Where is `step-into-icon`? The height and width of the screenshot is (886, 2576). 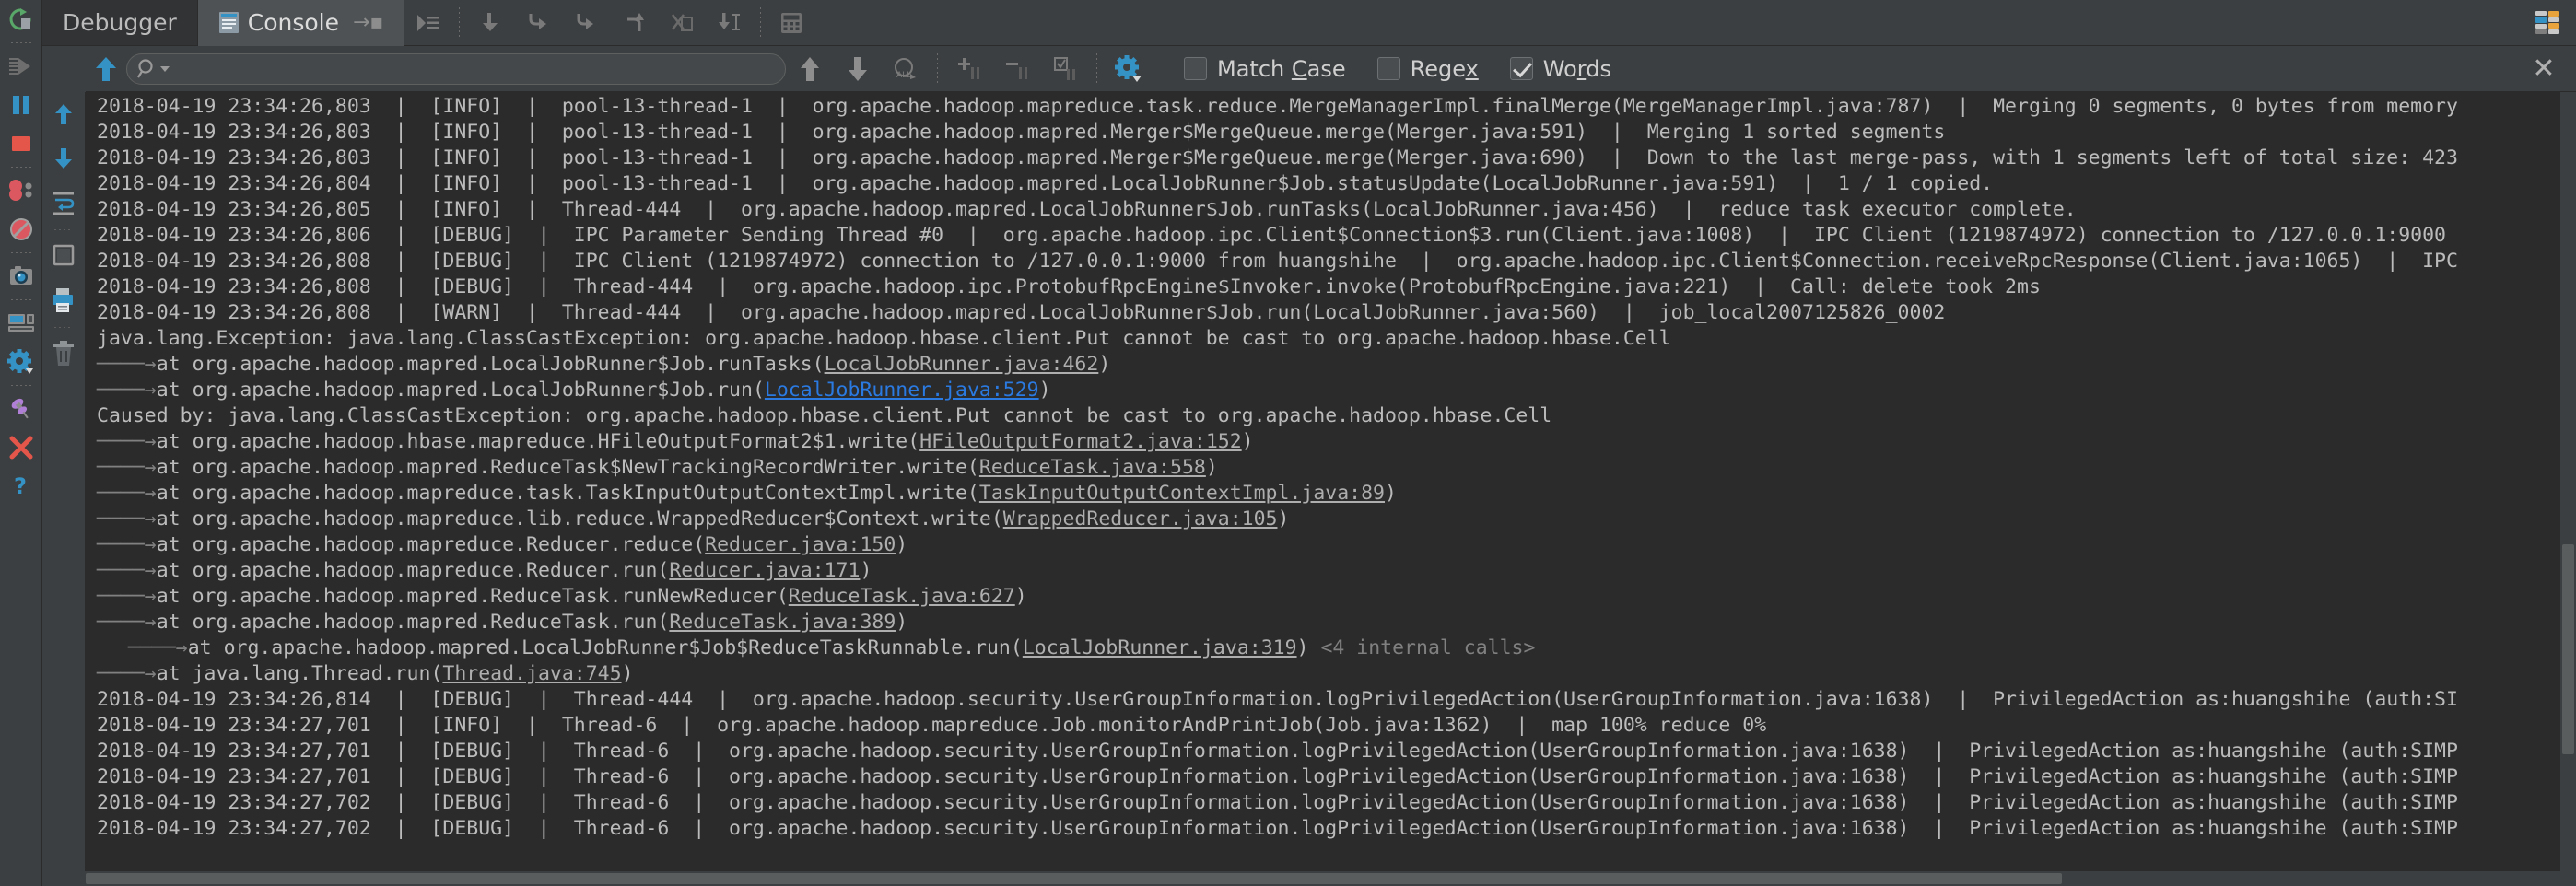 step-into-icon is located at coordinates (538, 23).